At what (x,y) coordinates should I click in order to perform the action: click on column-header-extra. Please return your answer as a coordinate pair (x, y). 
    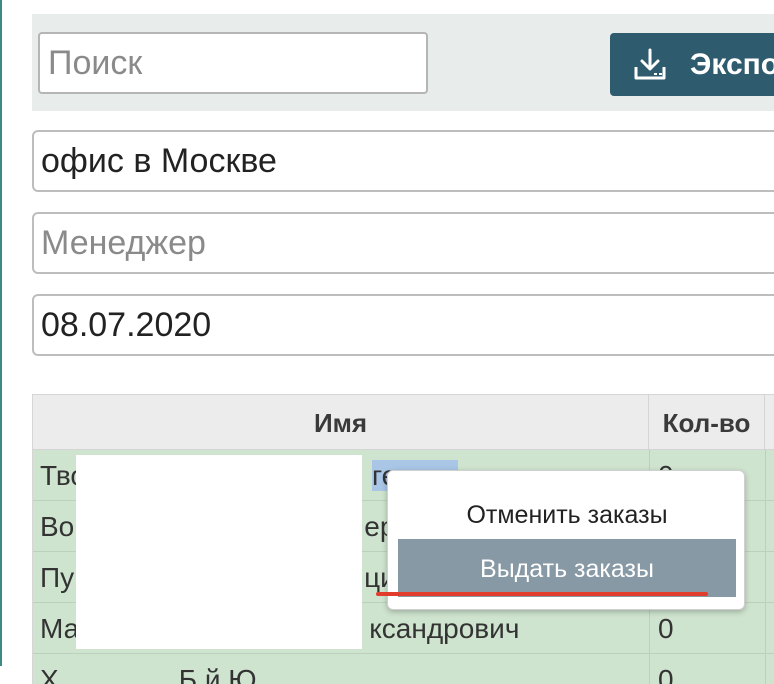
    Looking at the image, I should click on (769, 422).